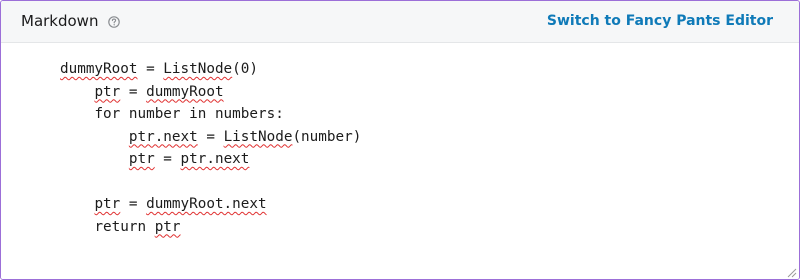  Describe the element at coordinates (114, 21) in the screenshot. I see `help-circle-icon` at that location.